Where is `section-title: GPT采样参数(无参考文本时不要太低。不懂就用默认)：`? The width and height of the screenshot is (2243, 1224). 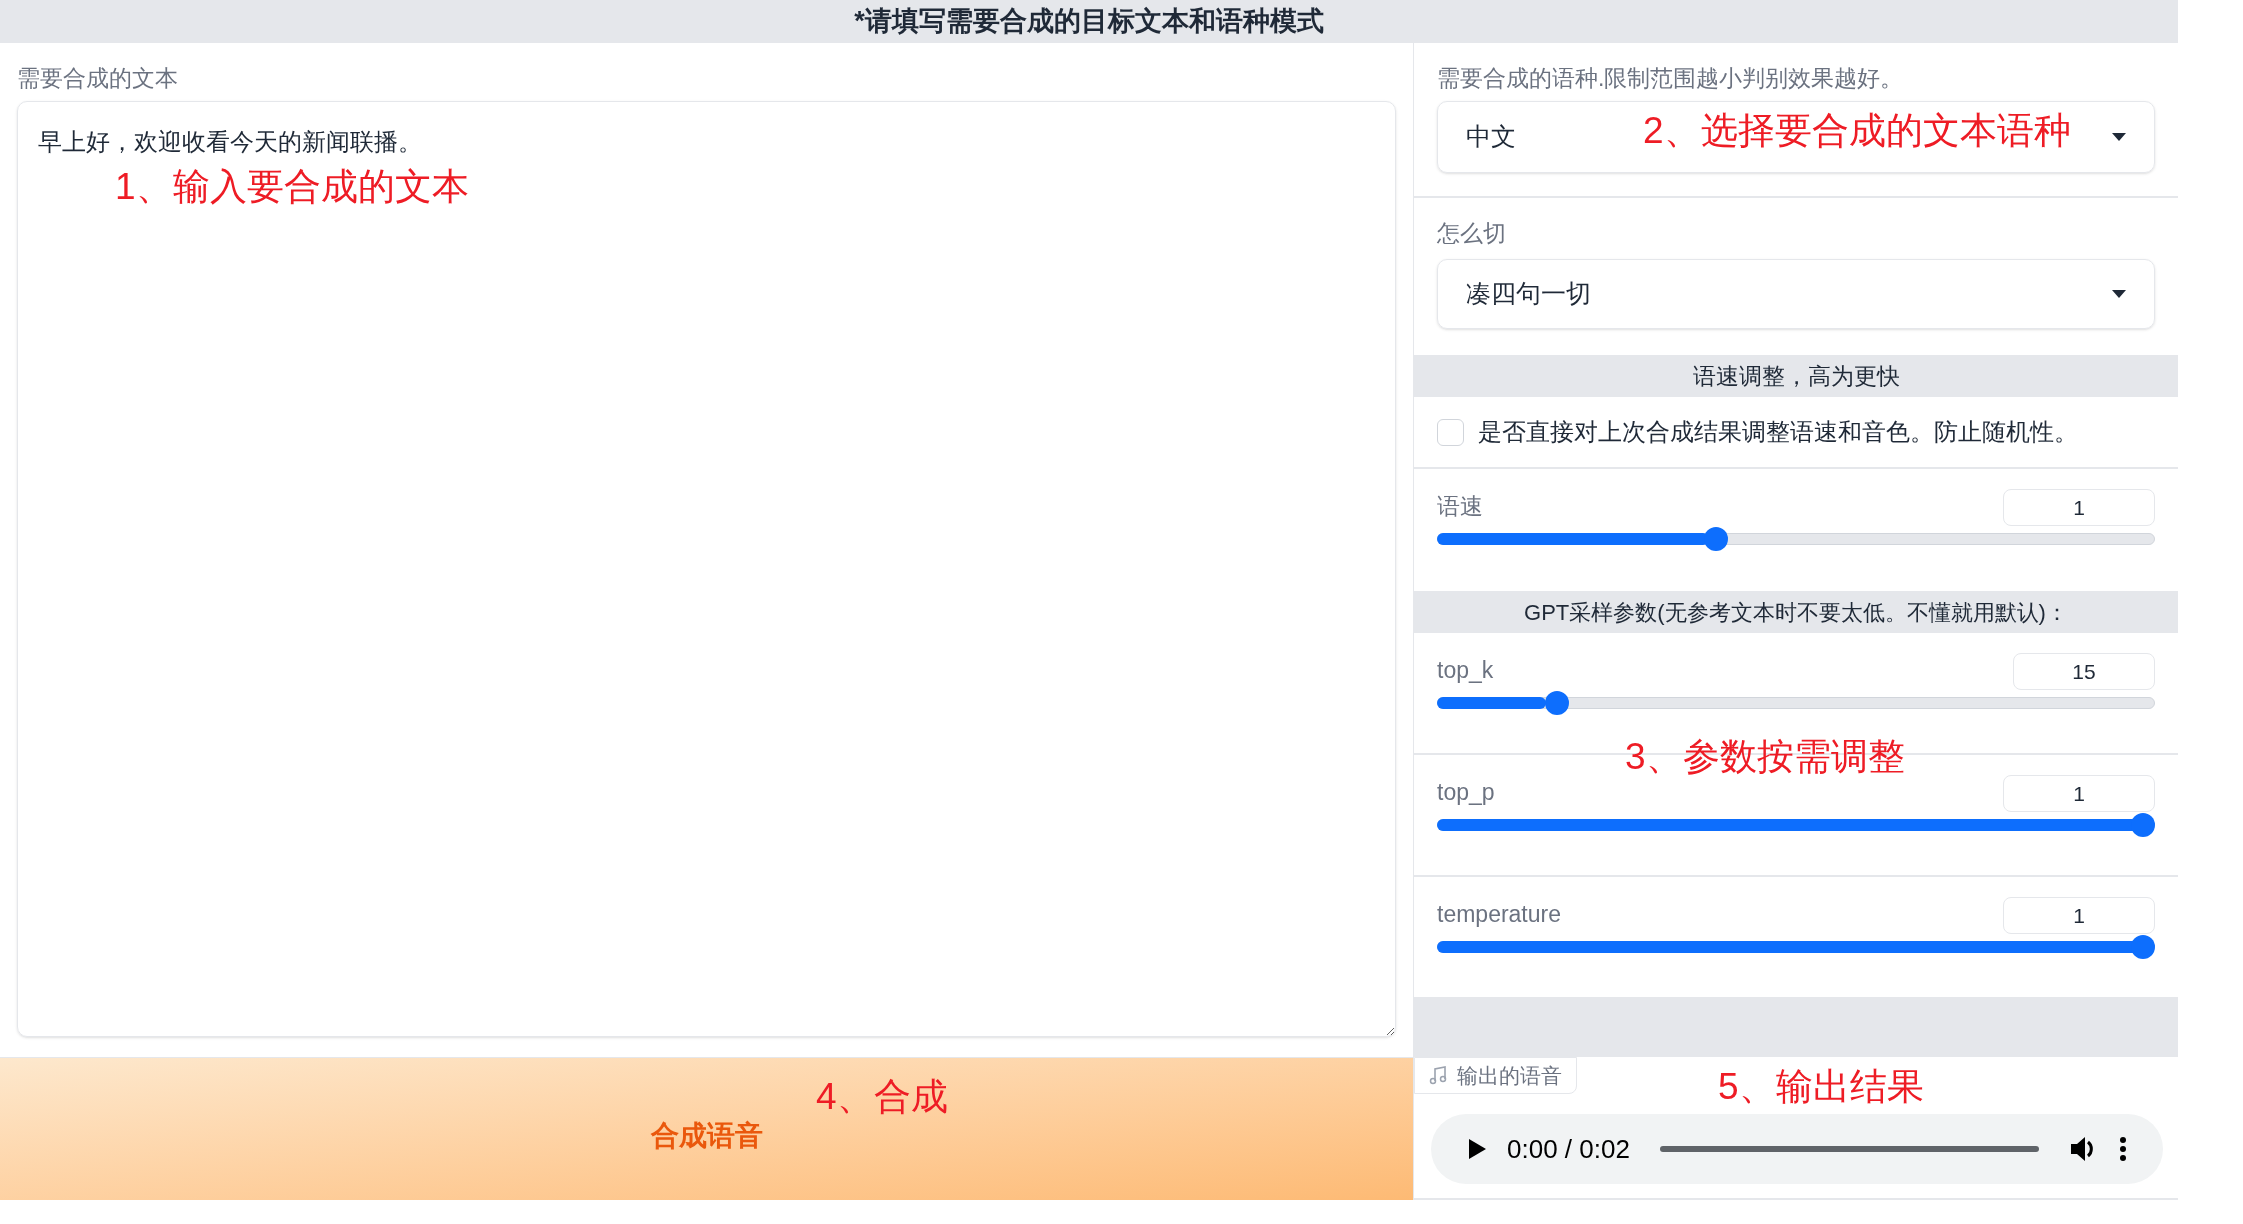
section-title: GPT采样参数(无参考文本时不要太低。不懂就用默认)： is located at coordinates (1796, 612).